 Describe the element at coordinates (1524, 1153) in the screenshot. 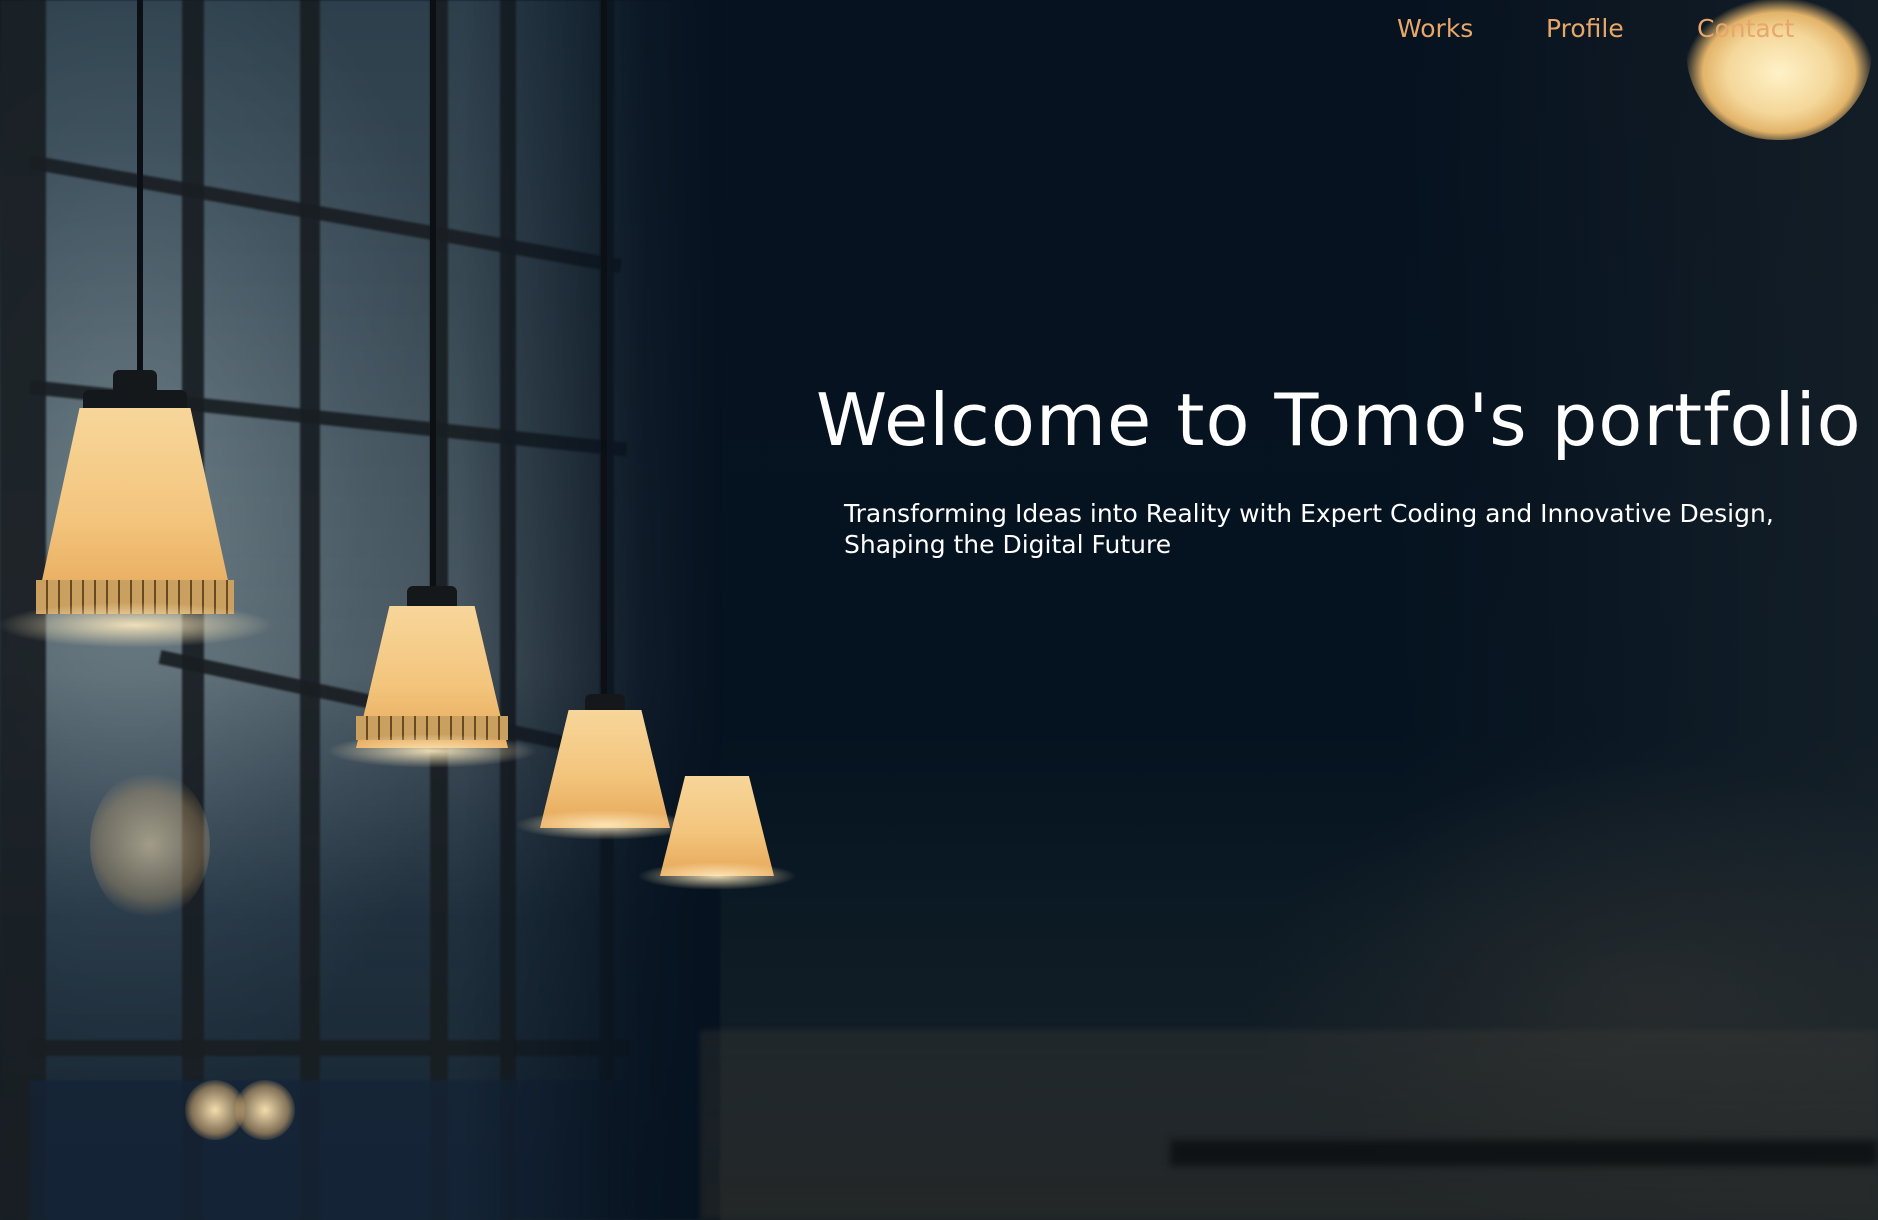

I see `background-counter` at that location.